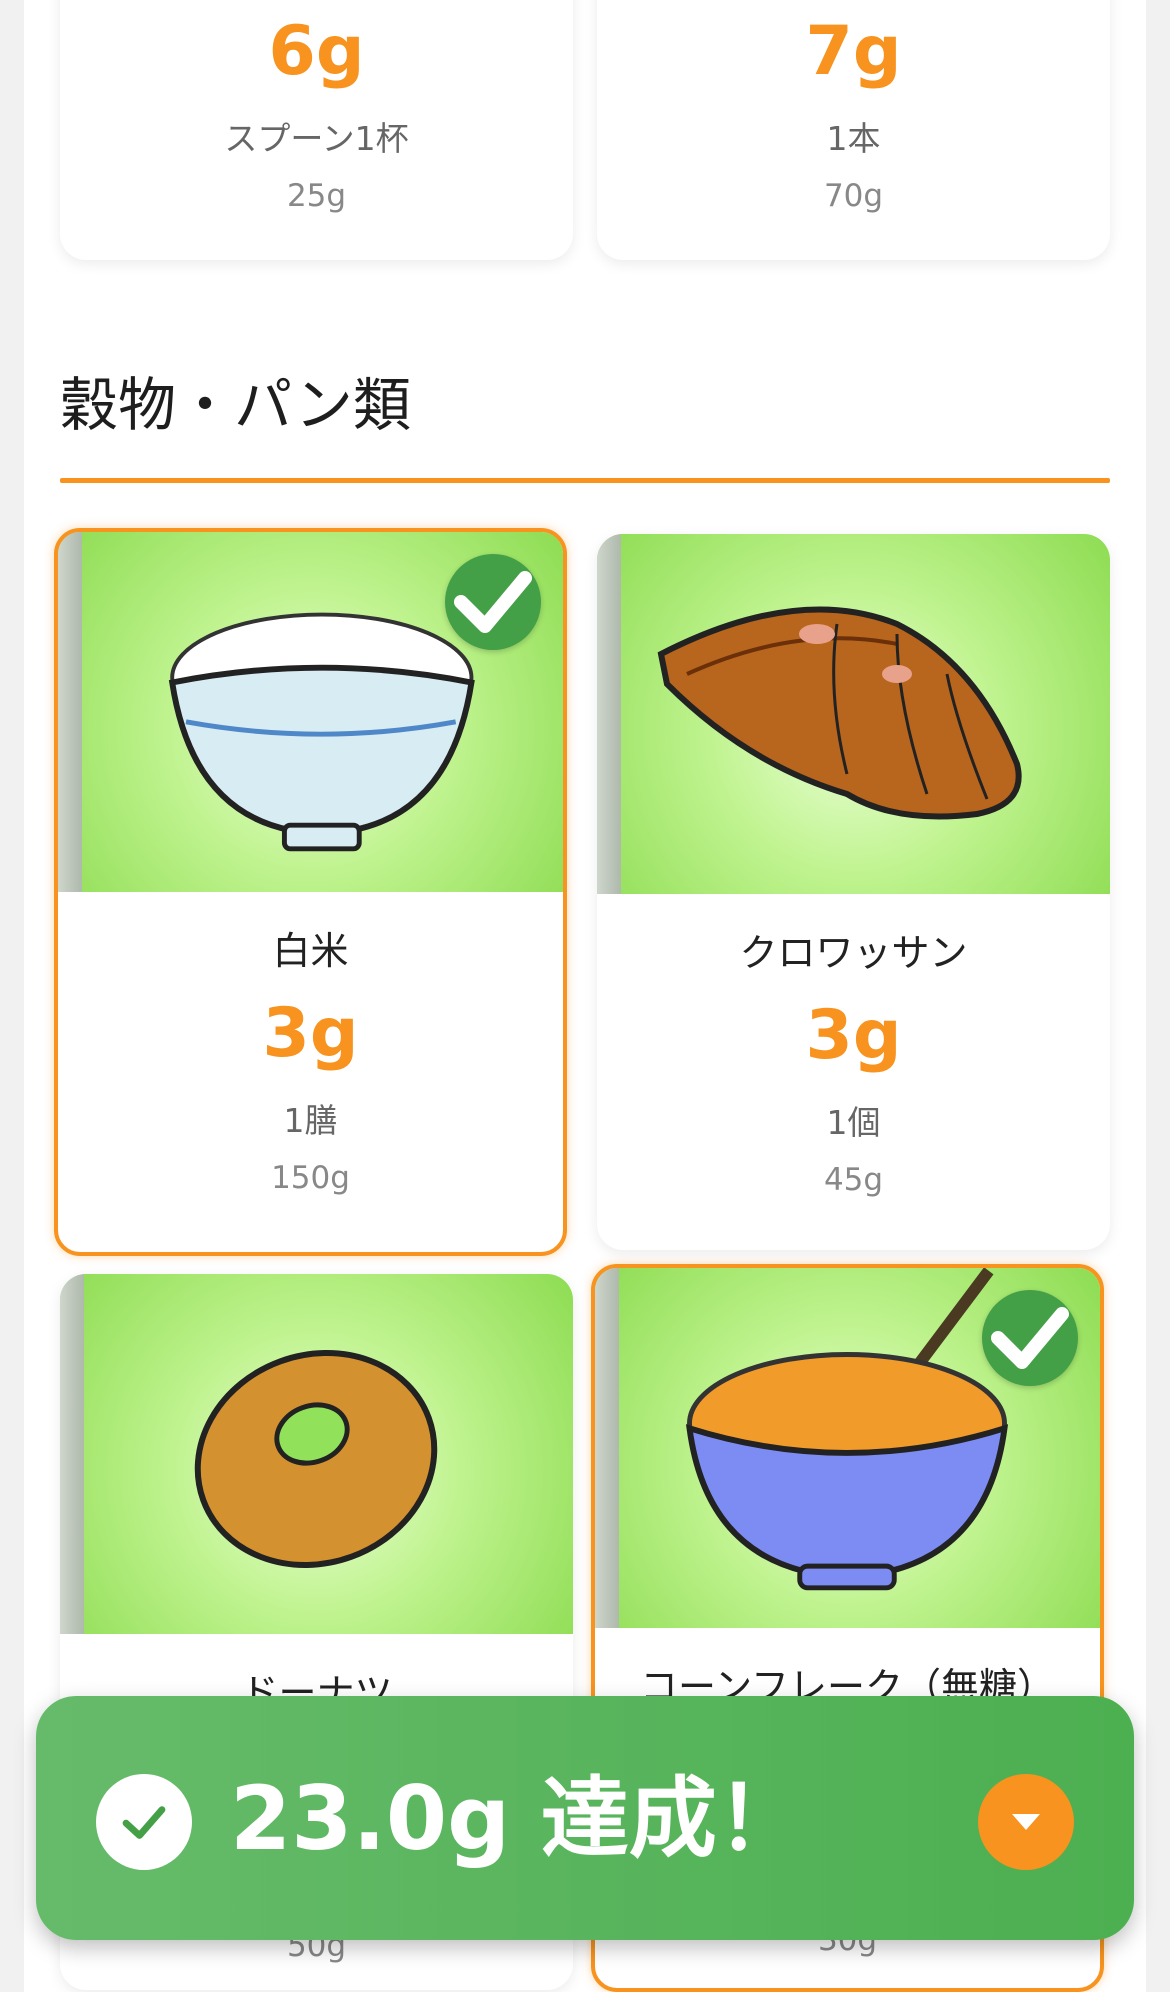 This screenshot has height=1992, width=1170. Describe the element at coordinates (144, 1822) in the screenshot. I see `check-icon` at that location.